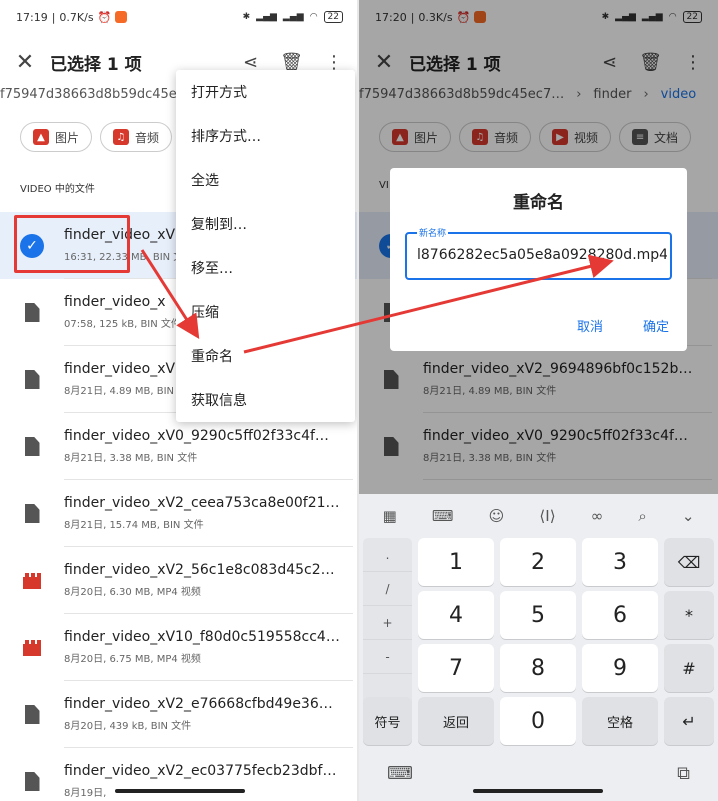  Describe the element at coordinates (538, 721) in the screenshot. I see `key-0: 0` at that location.